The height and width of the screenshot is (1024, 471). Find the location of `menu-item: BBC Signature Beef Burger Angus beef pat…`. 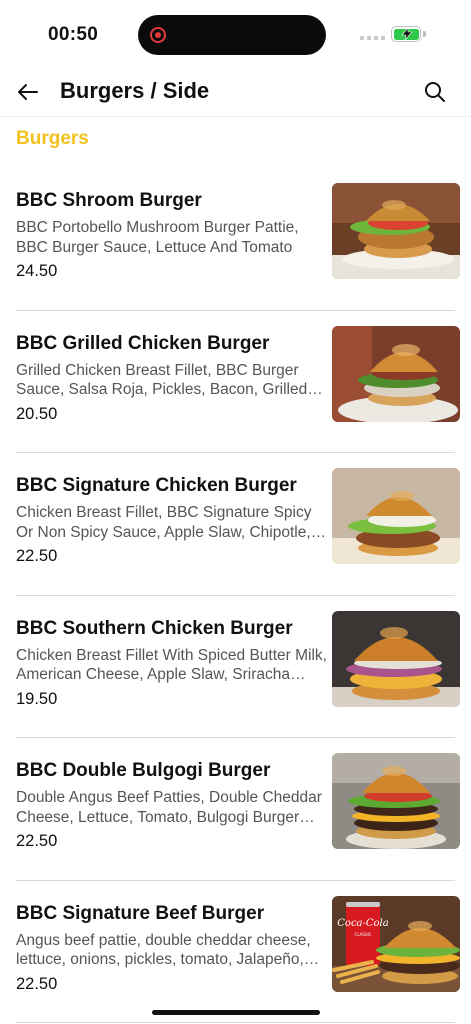

menu-item: BBC Signature Beef Burger Angus beef pat… is located at coordinates (238, 952).